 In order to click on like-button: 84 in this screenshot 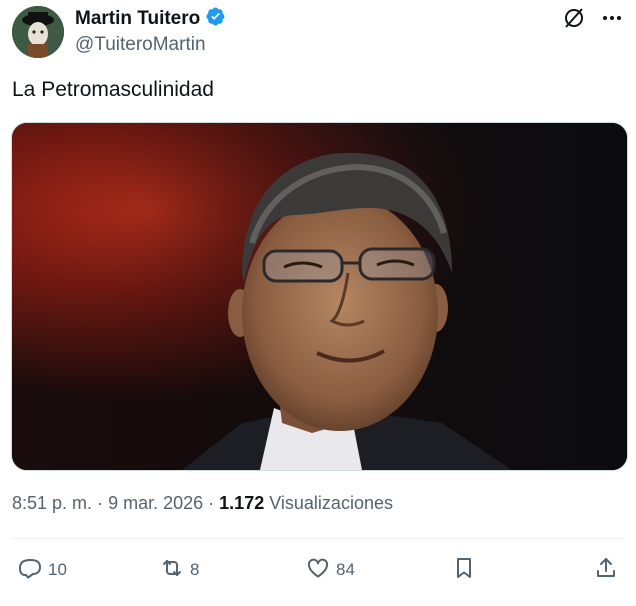, I will do `click(330, 570)`.